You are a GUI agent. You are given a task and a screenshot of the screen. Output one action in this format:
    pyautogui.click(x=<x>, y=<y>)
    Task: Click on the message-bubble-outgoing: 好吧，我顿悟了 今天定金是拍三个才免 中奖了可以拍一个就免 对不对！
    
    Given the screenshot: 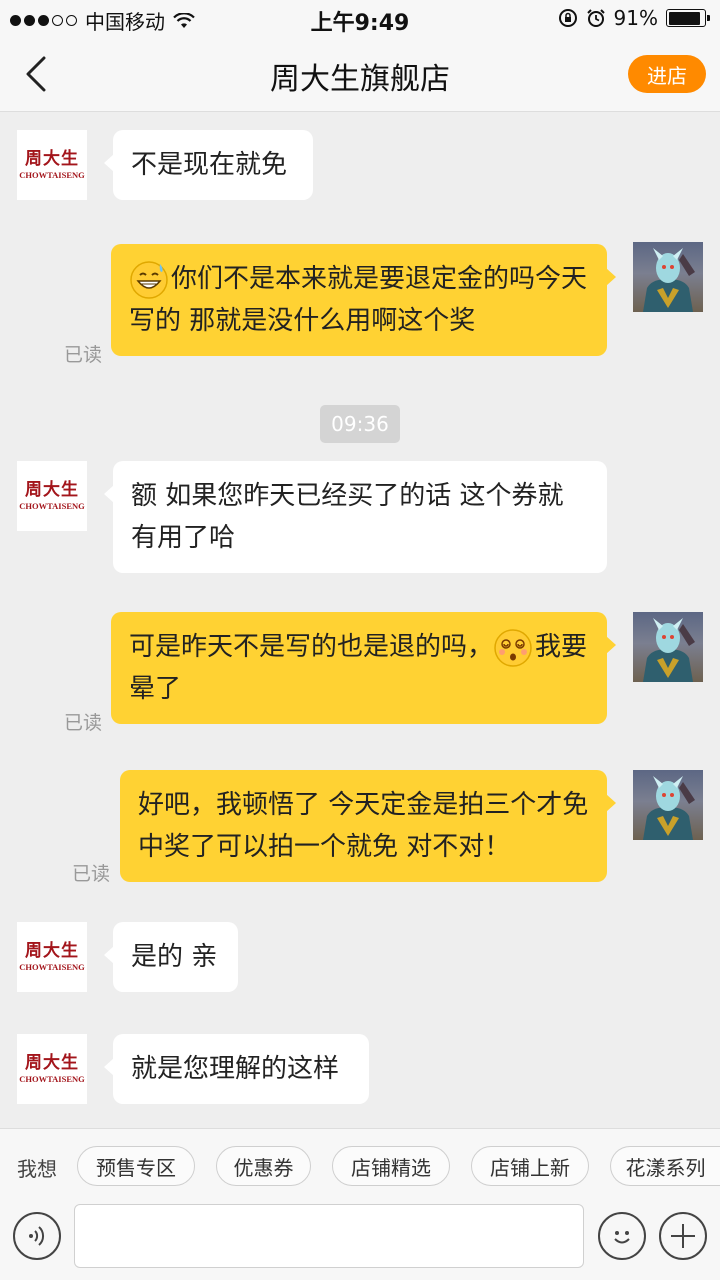 What is the action you would take?
    pyautogui.click(x=368, y=826)
    